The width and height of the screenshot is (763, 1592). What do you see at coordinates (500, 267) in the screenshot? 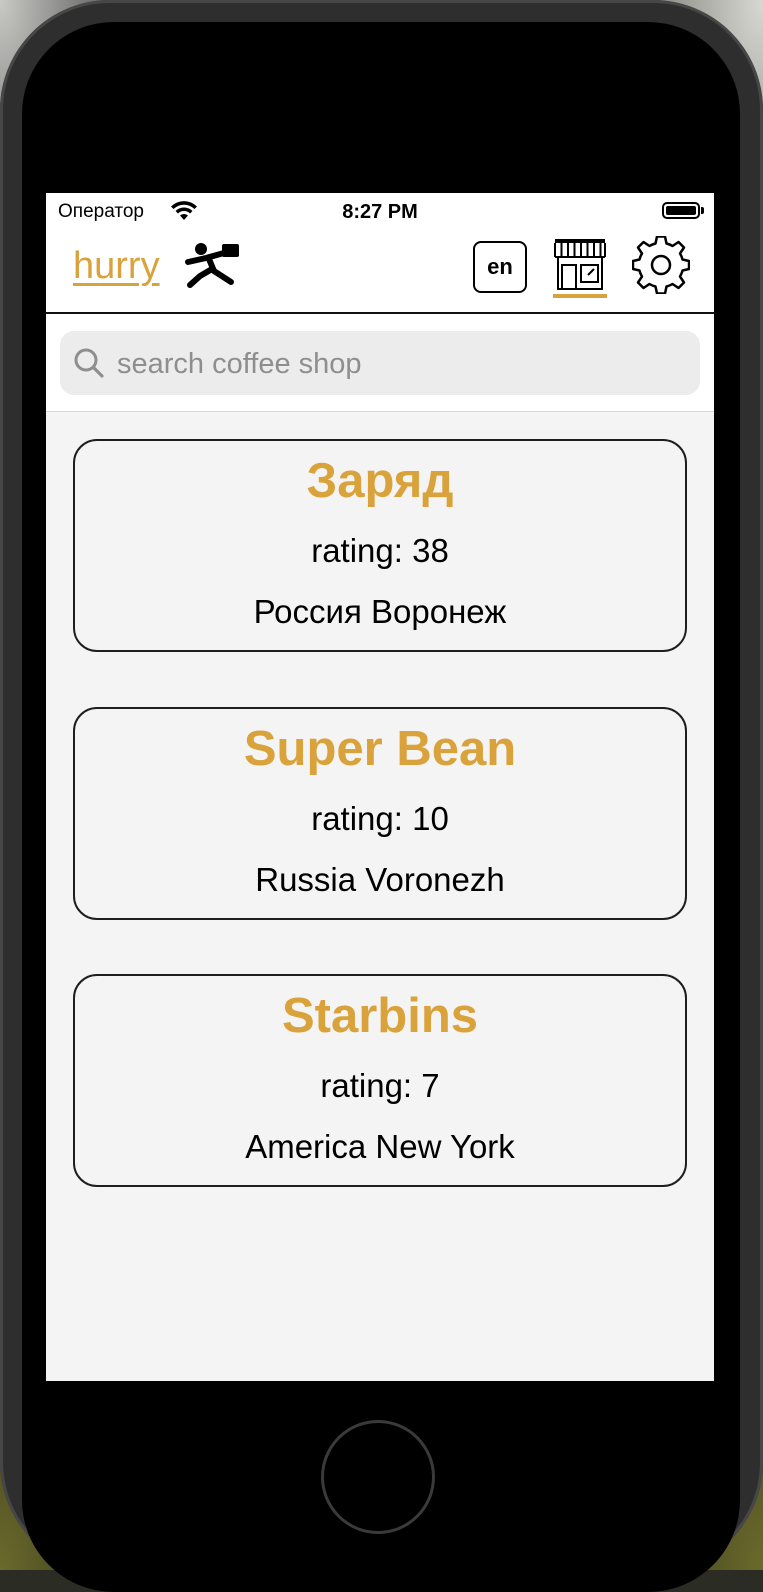
I see `language-button: en` at bounding box center [500, 267].